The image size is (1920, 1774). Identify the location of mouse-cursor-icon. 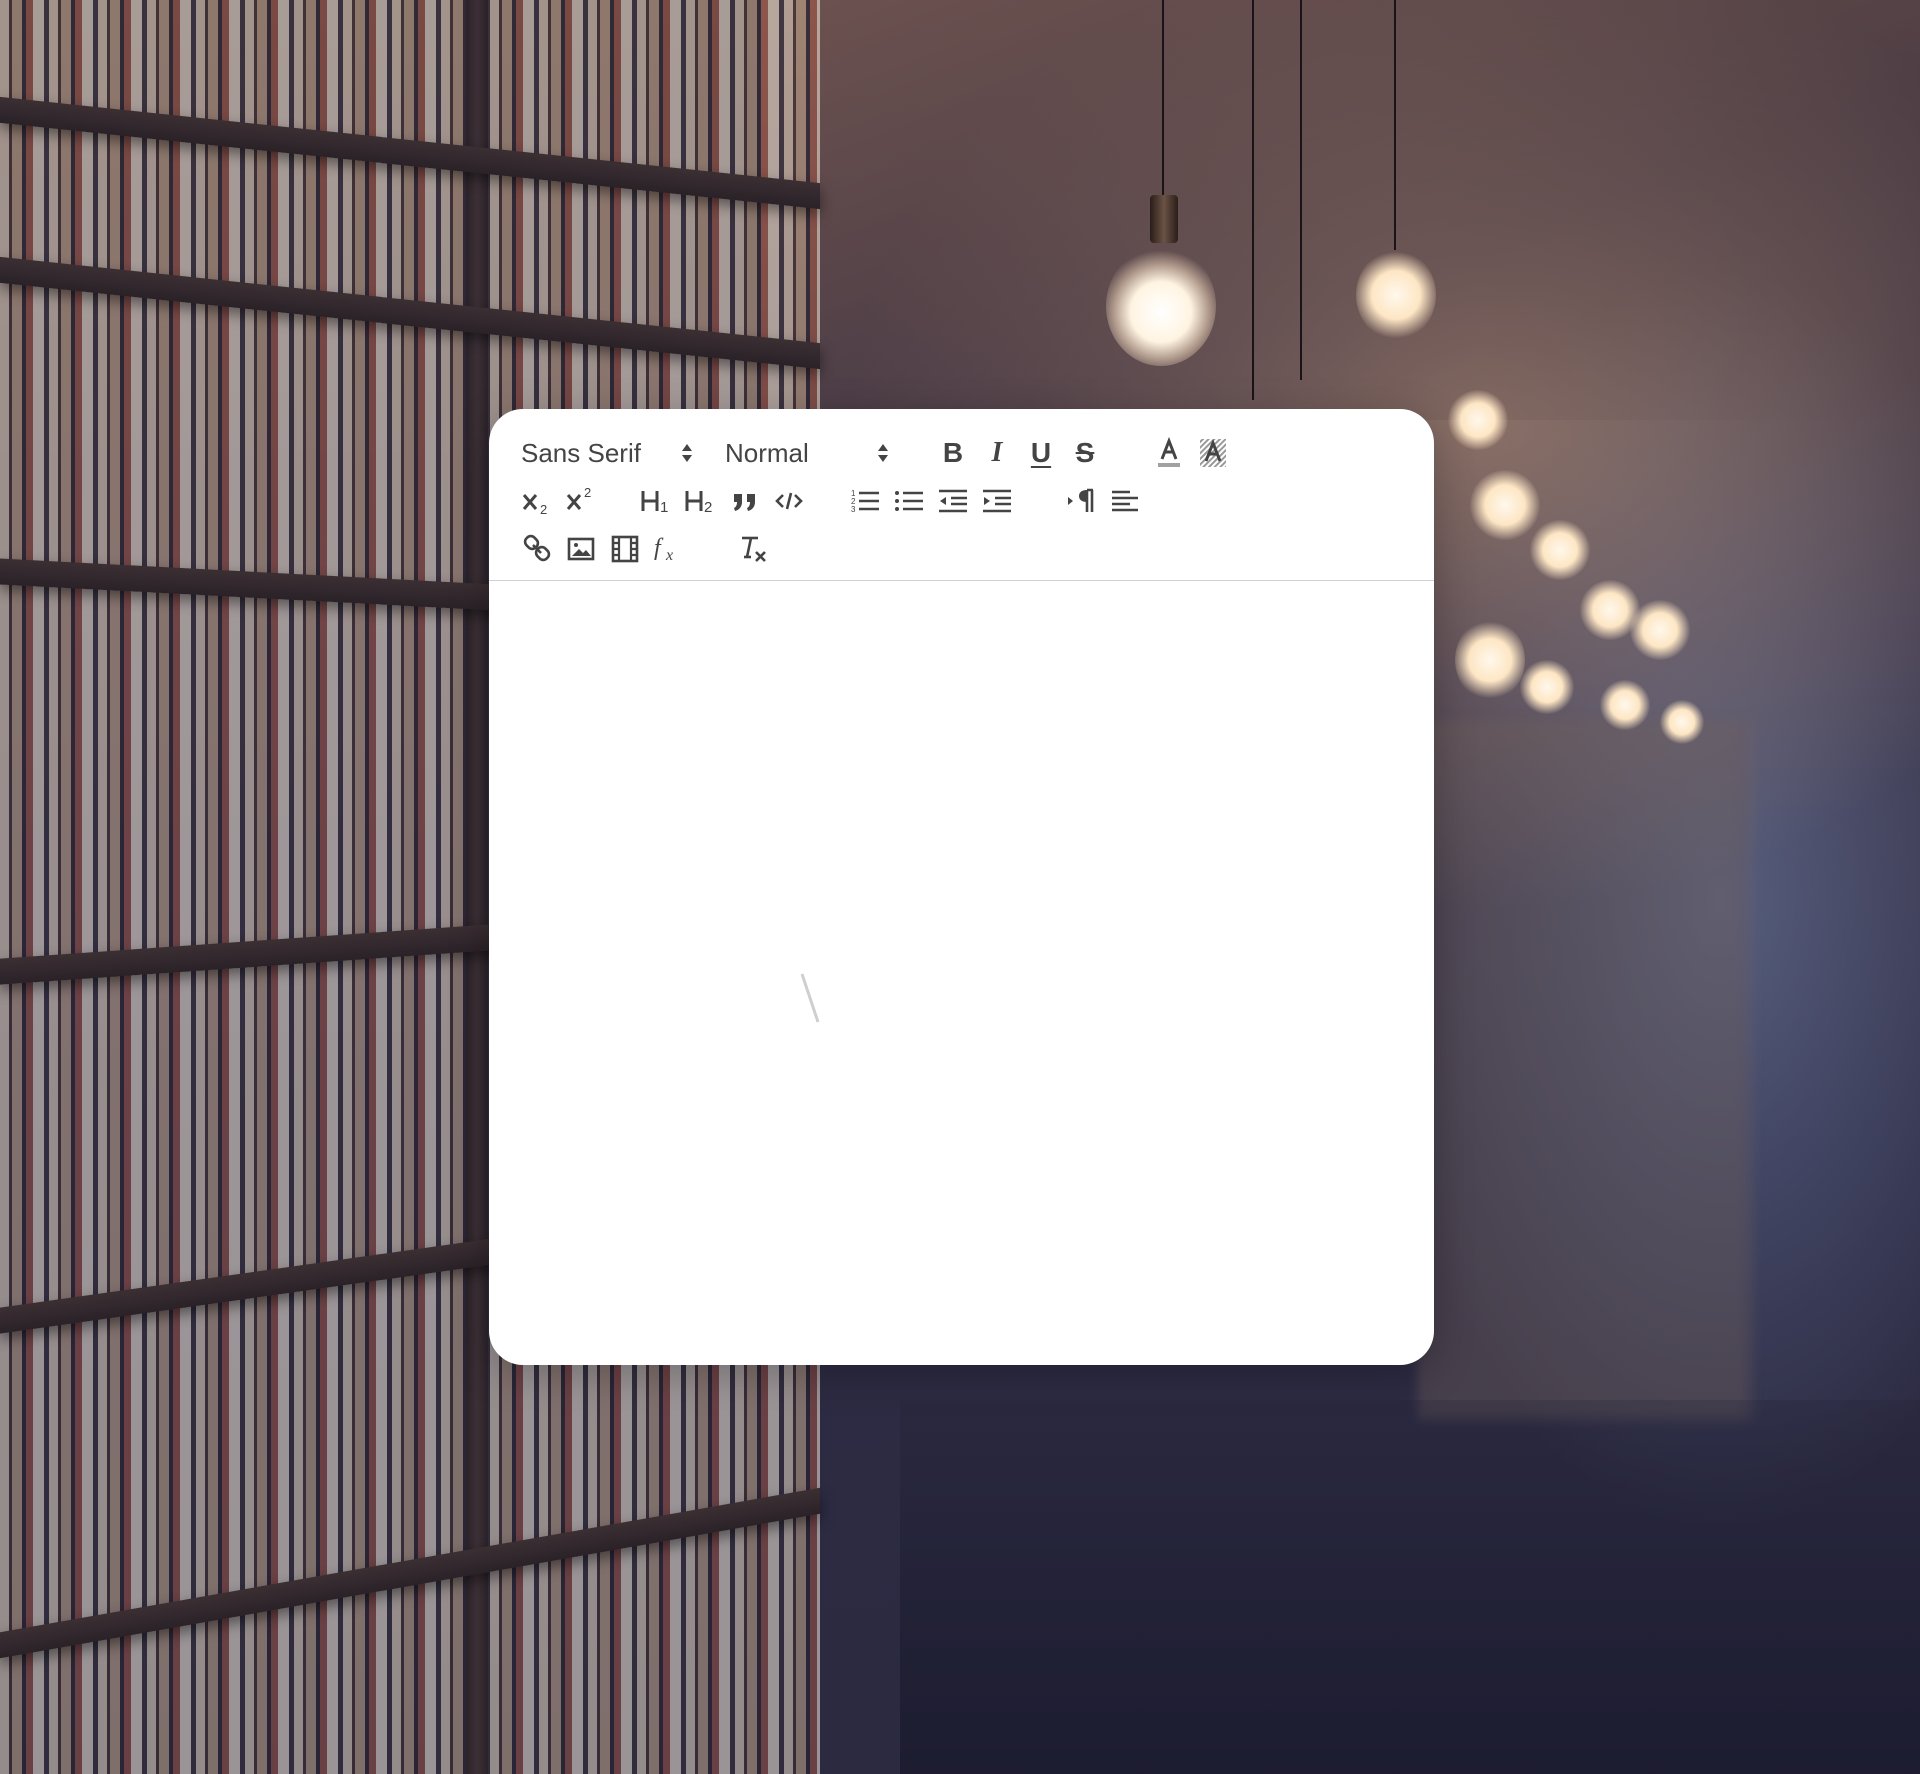
(810, 998).